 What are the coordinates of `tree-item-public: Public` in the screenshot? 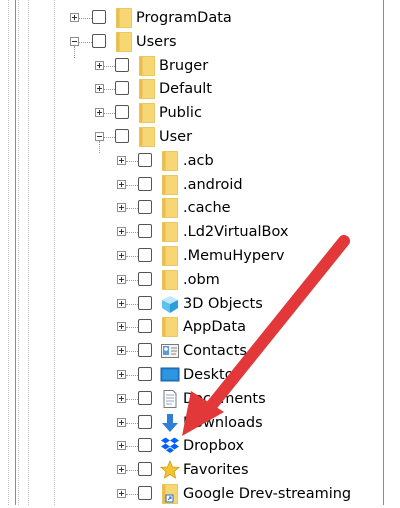 It's located at (200, 114).